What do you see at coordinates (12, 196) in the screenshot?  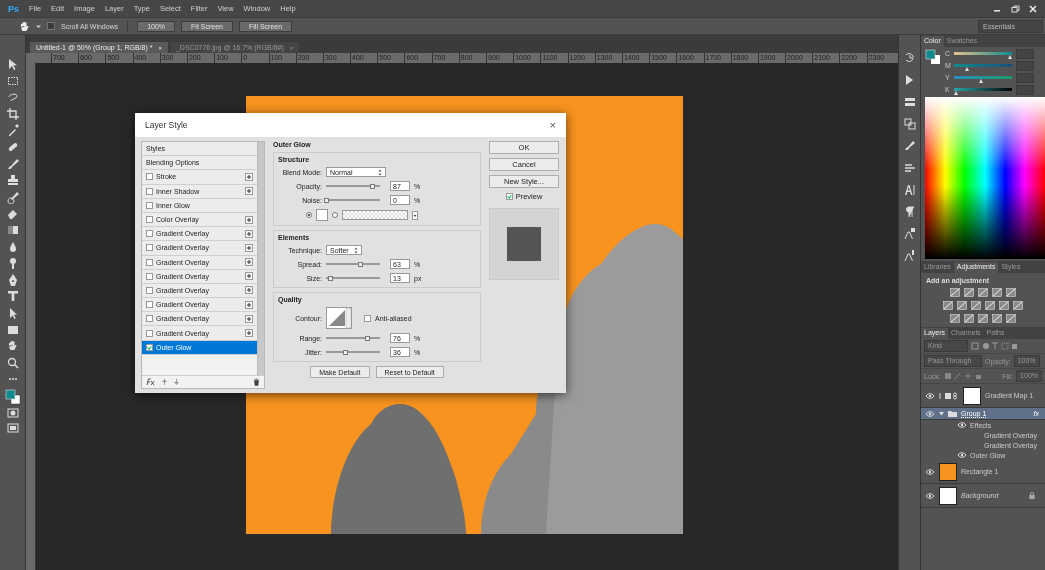 I see `history-brush-icon` at bounding box center [12, 196].